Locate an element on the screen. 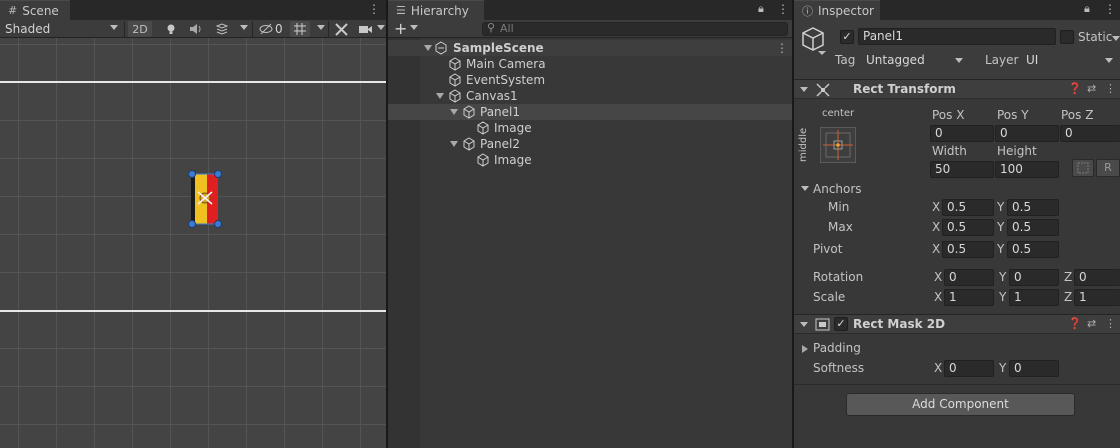 This screenshot has width=1120, height=448. scene-menu-icon: ⋮ is located at coordinates (782, 48).